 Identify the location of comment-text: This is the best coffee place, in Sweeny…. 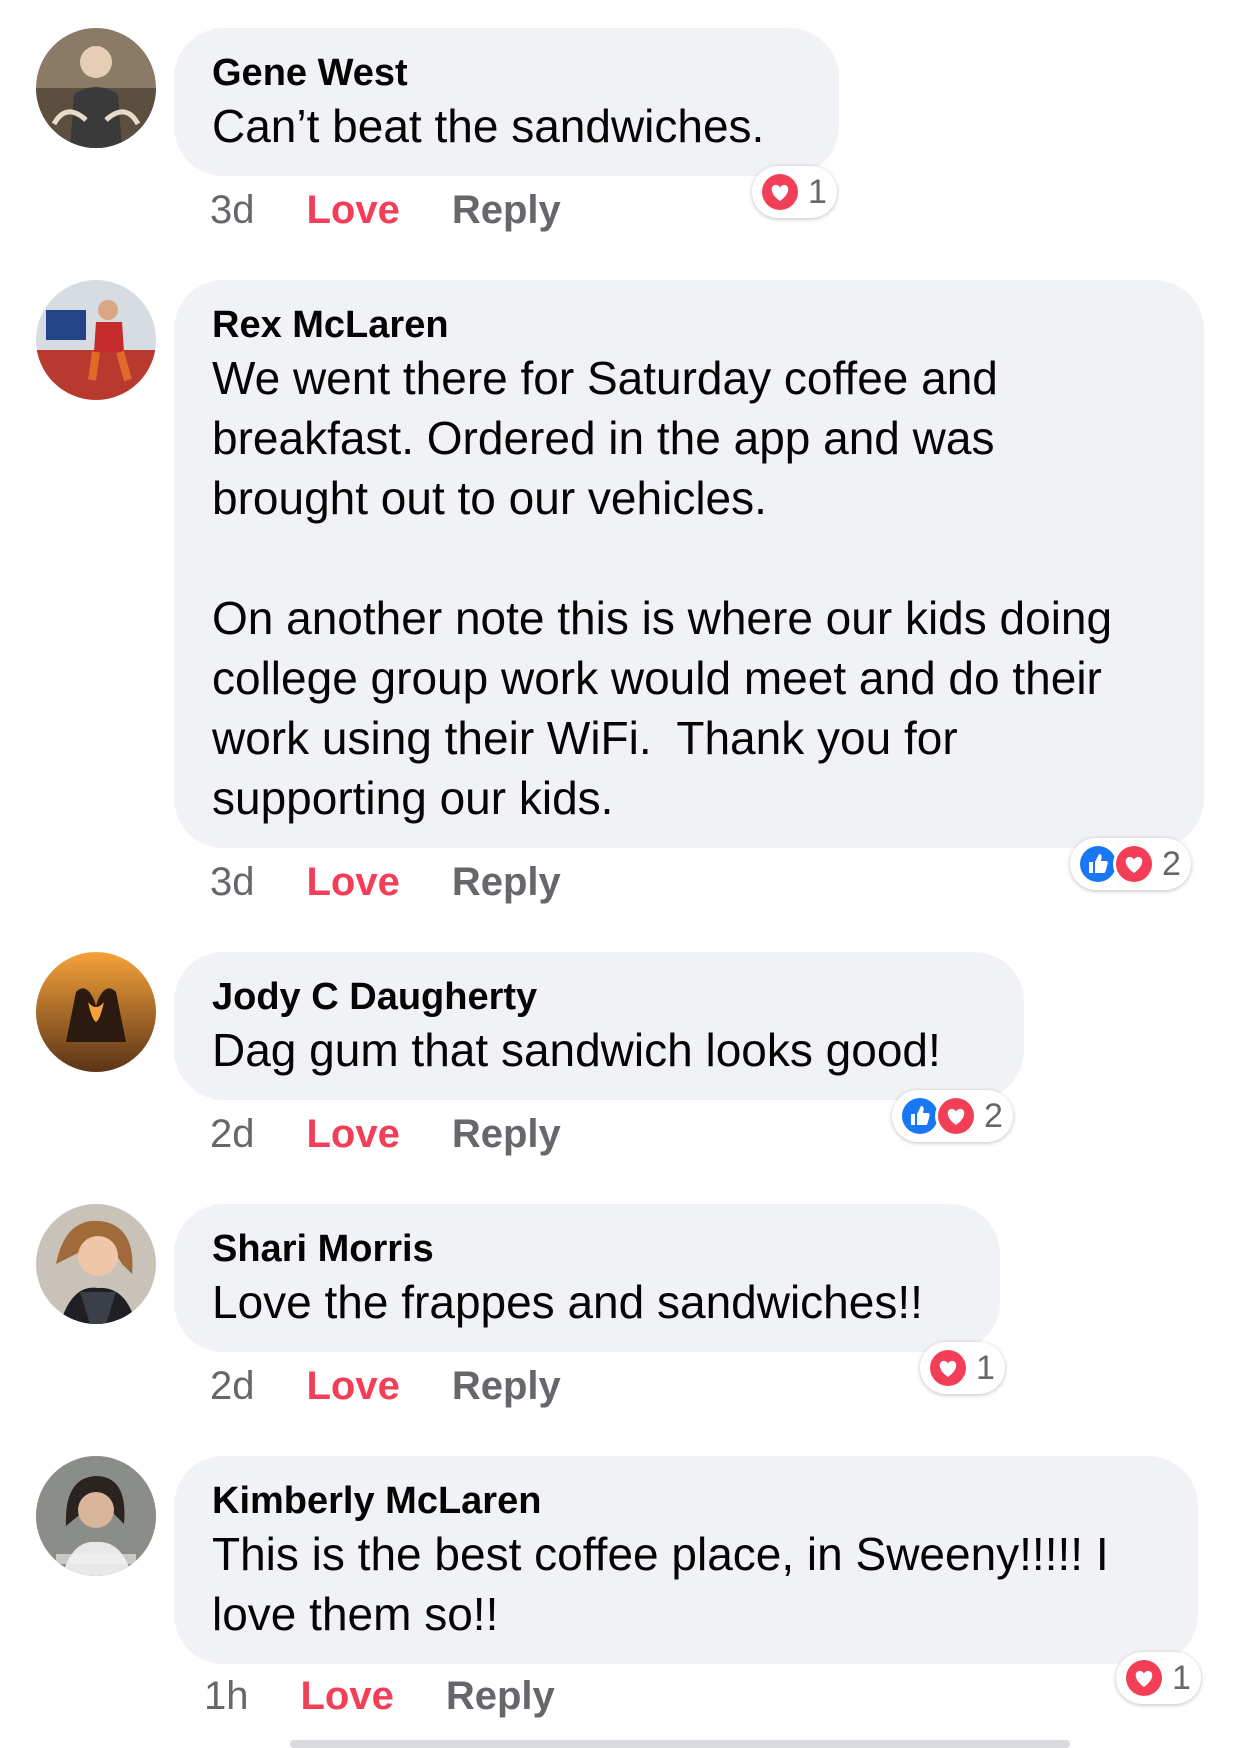
(660, 1584).